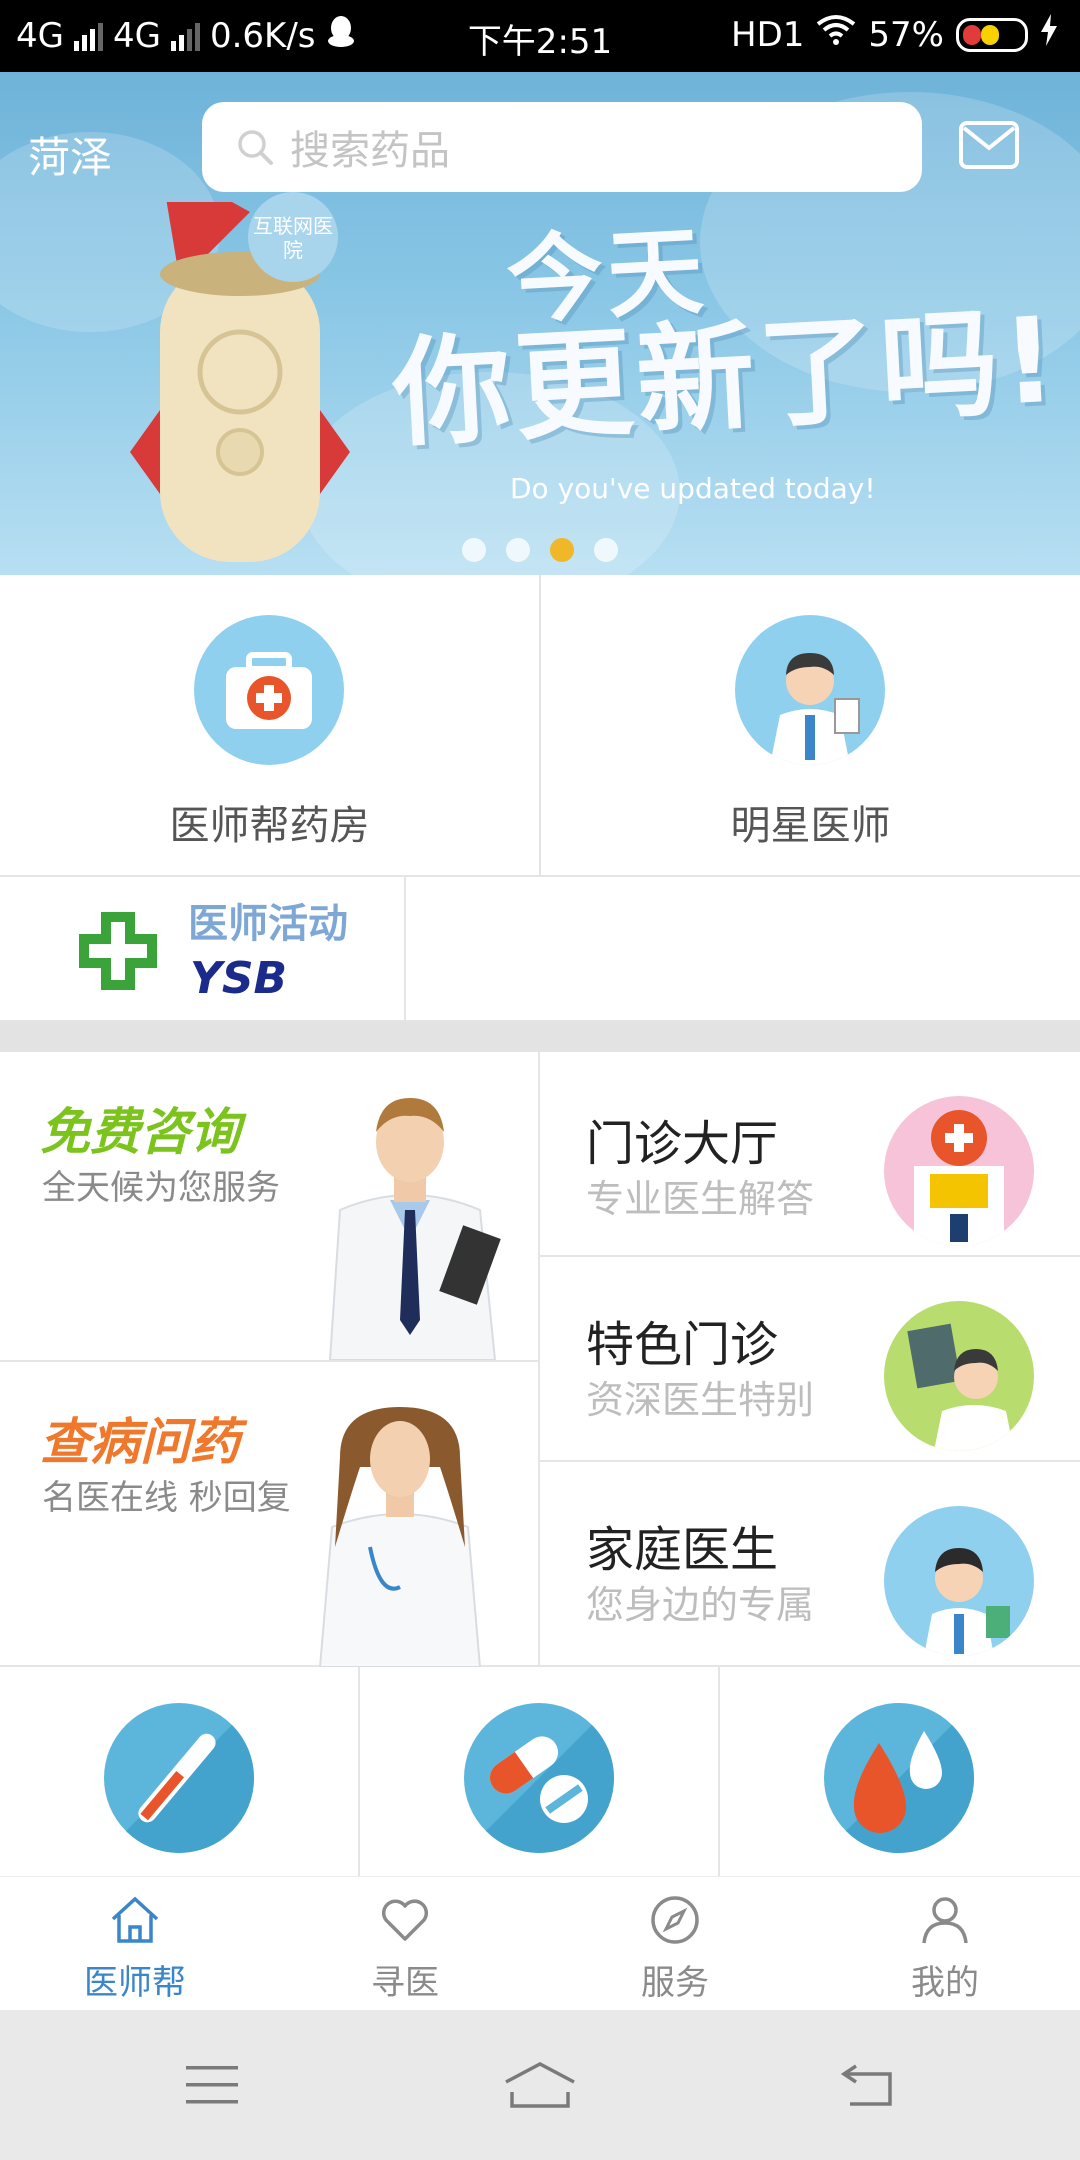 This screenshot has height=2160, width=1080. Describe the element at coordinates (269, 690) in the screenshot. I see `medical-kit-icon` at that location.